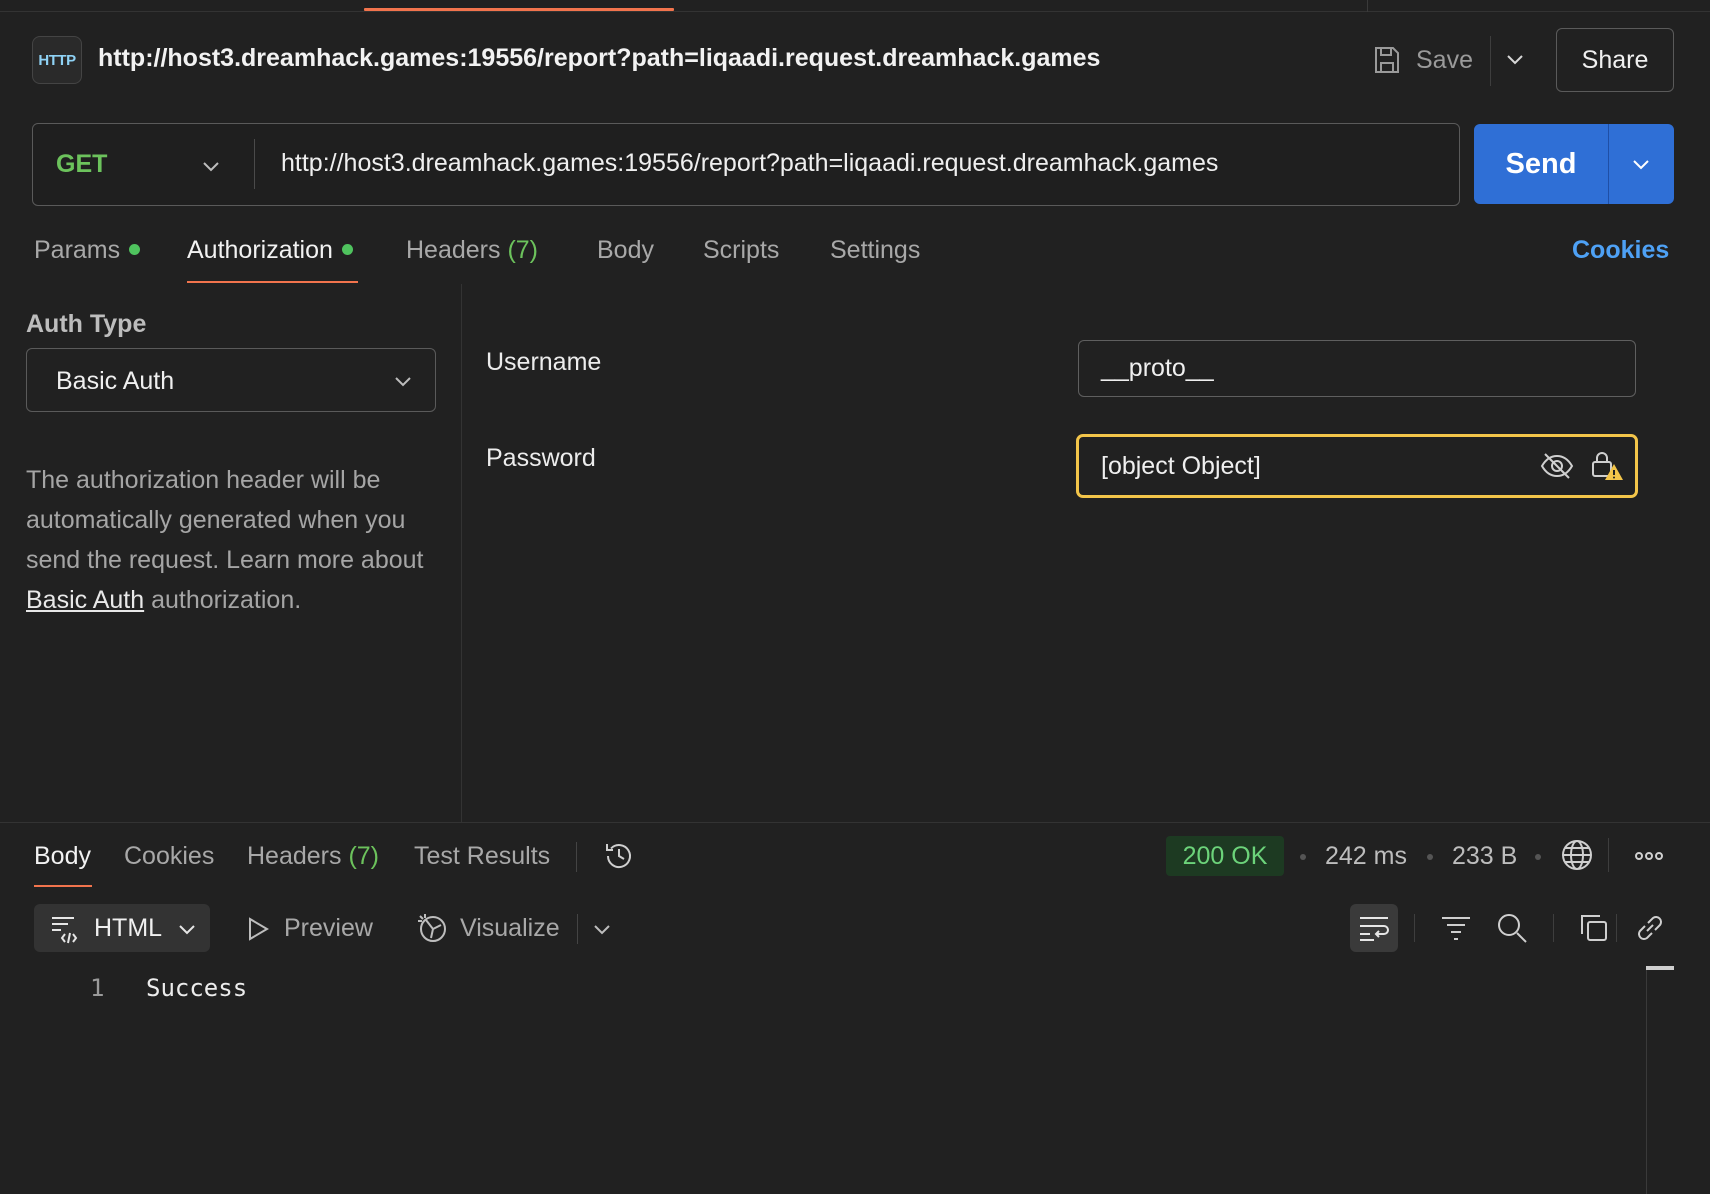 The height and width of the screenshot is (1194, 1710). Describe the element at coordinates (1225, 856) in the screenshot. I see `status-badge: 200 OK` at that location.